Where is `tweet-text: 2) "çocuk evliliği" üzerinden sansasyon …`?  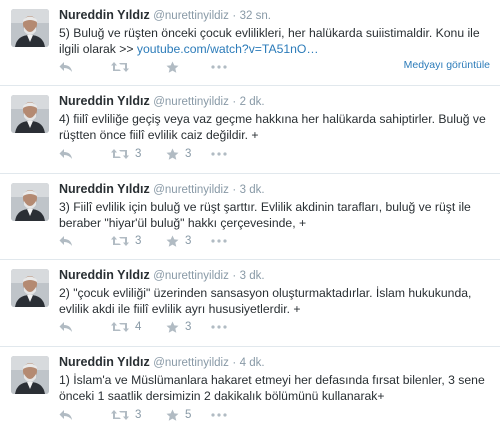
tweet-text: 2) "çocuk evliliği" üzerinden sansasyon … is located at coordinates (265, 301).